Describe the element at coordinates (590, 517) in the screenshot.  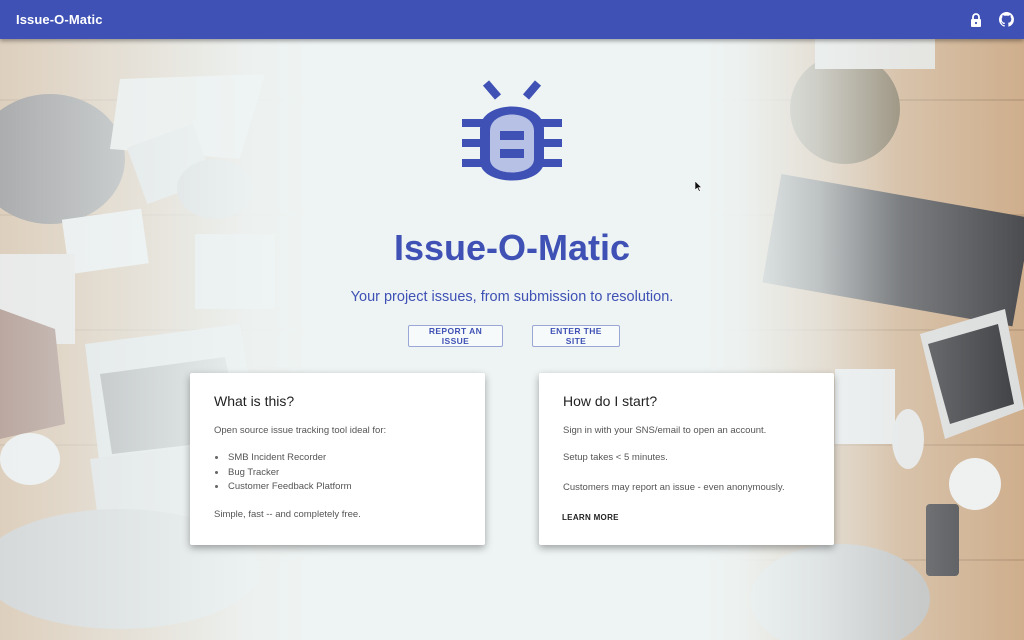
I see `learn-more-button: LEARN MORE` at that location.